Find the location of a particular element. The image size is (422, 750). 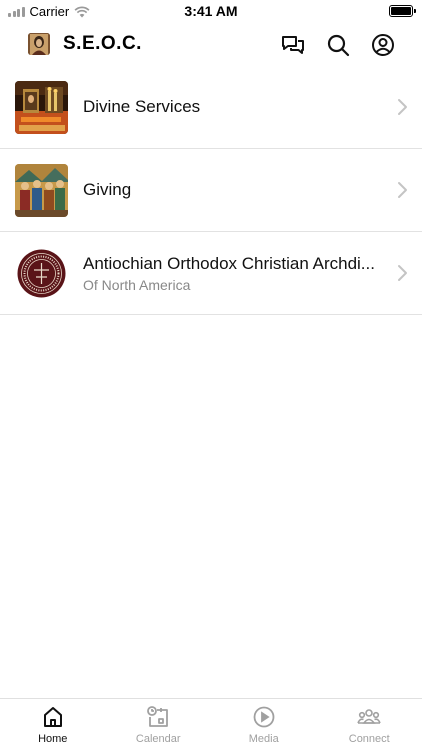

app-header: S.E.O.C. is located at coordinates (211, 44).